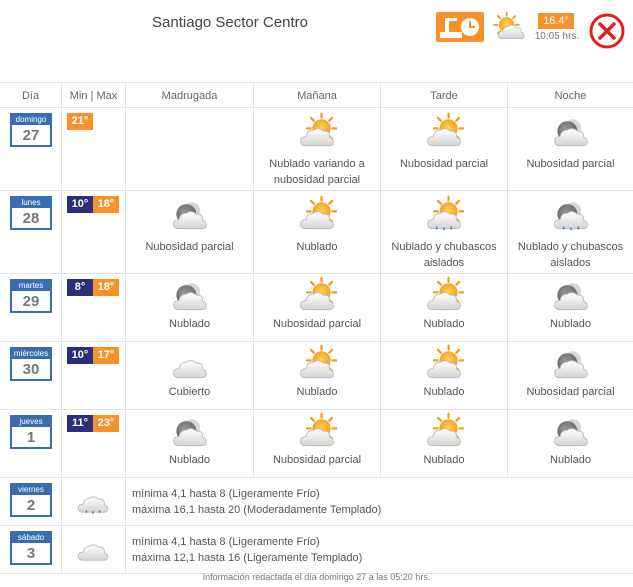  What do you see at coordinates (31, 437) in the screenshot?
I see `day-number: 1` at bounding box center [31, 437].